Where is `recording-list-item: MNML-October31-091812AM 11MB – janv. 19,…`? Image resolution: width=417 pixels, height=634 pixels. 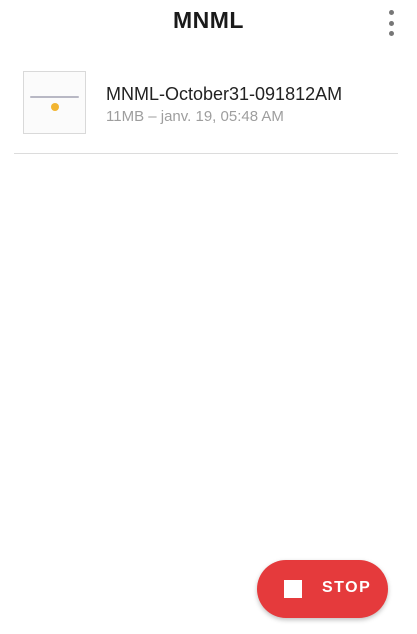
recording-list-item: MNML-October31-091812AM 11MB – janv. 19,… is located at coordinates (206, 107).